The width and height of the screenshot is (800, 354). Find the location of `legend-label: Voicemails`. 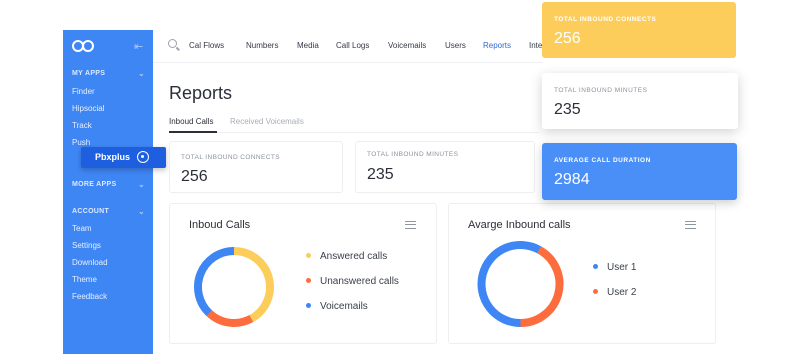

legend-label: Voicemails is located at coordinates (344, 306).